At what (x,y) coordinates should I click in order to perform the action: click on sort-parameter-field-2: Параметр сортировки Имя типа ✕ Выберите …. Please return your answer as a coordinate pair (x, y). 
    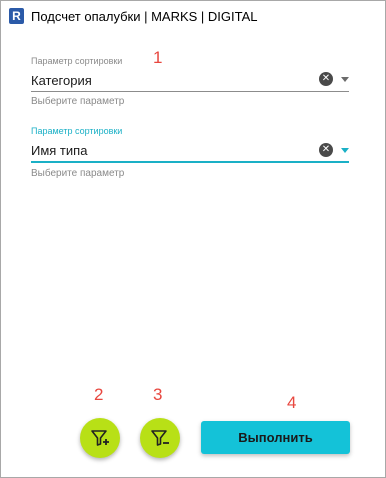
    Looking at the image, I should click on (190, 156).